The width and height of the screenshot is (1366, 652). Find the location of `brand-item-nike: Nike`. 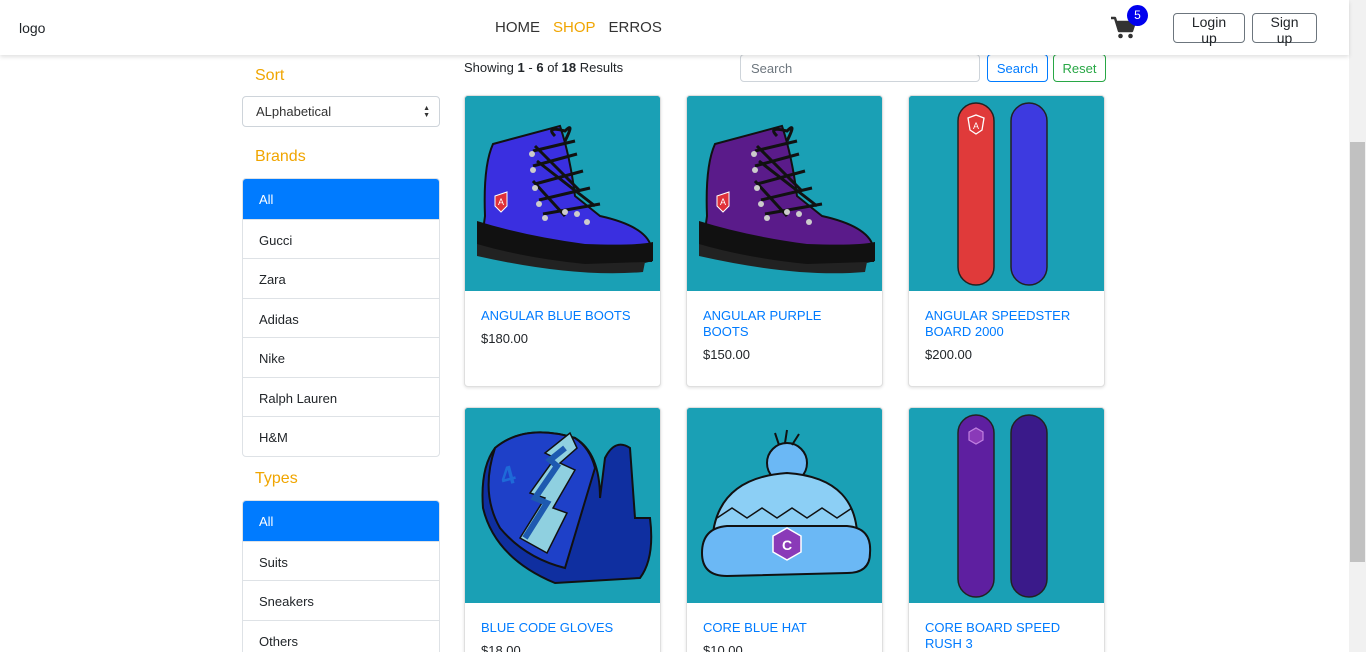

brand-item-nike: Nike is located at coordinates (341, 357).